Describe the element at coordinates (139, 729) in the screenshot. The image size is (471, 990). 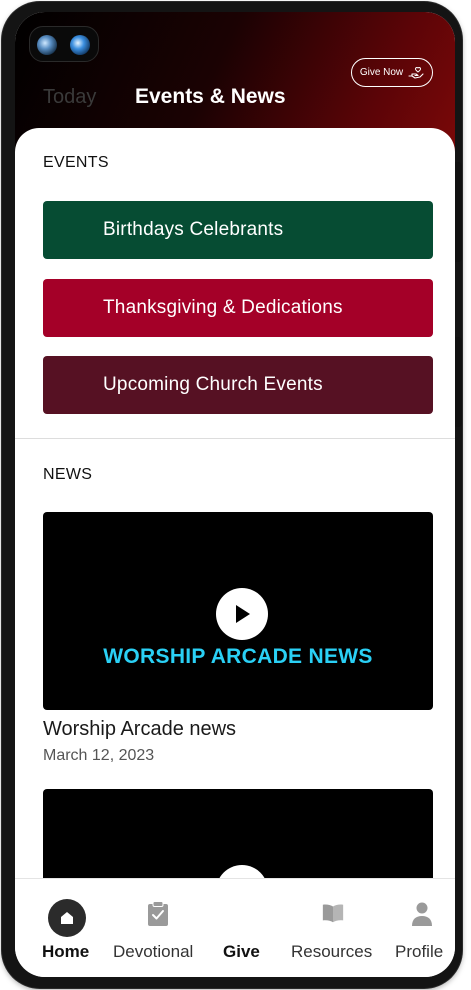
I see `news-item-title: Worship Arcade news` at that location.